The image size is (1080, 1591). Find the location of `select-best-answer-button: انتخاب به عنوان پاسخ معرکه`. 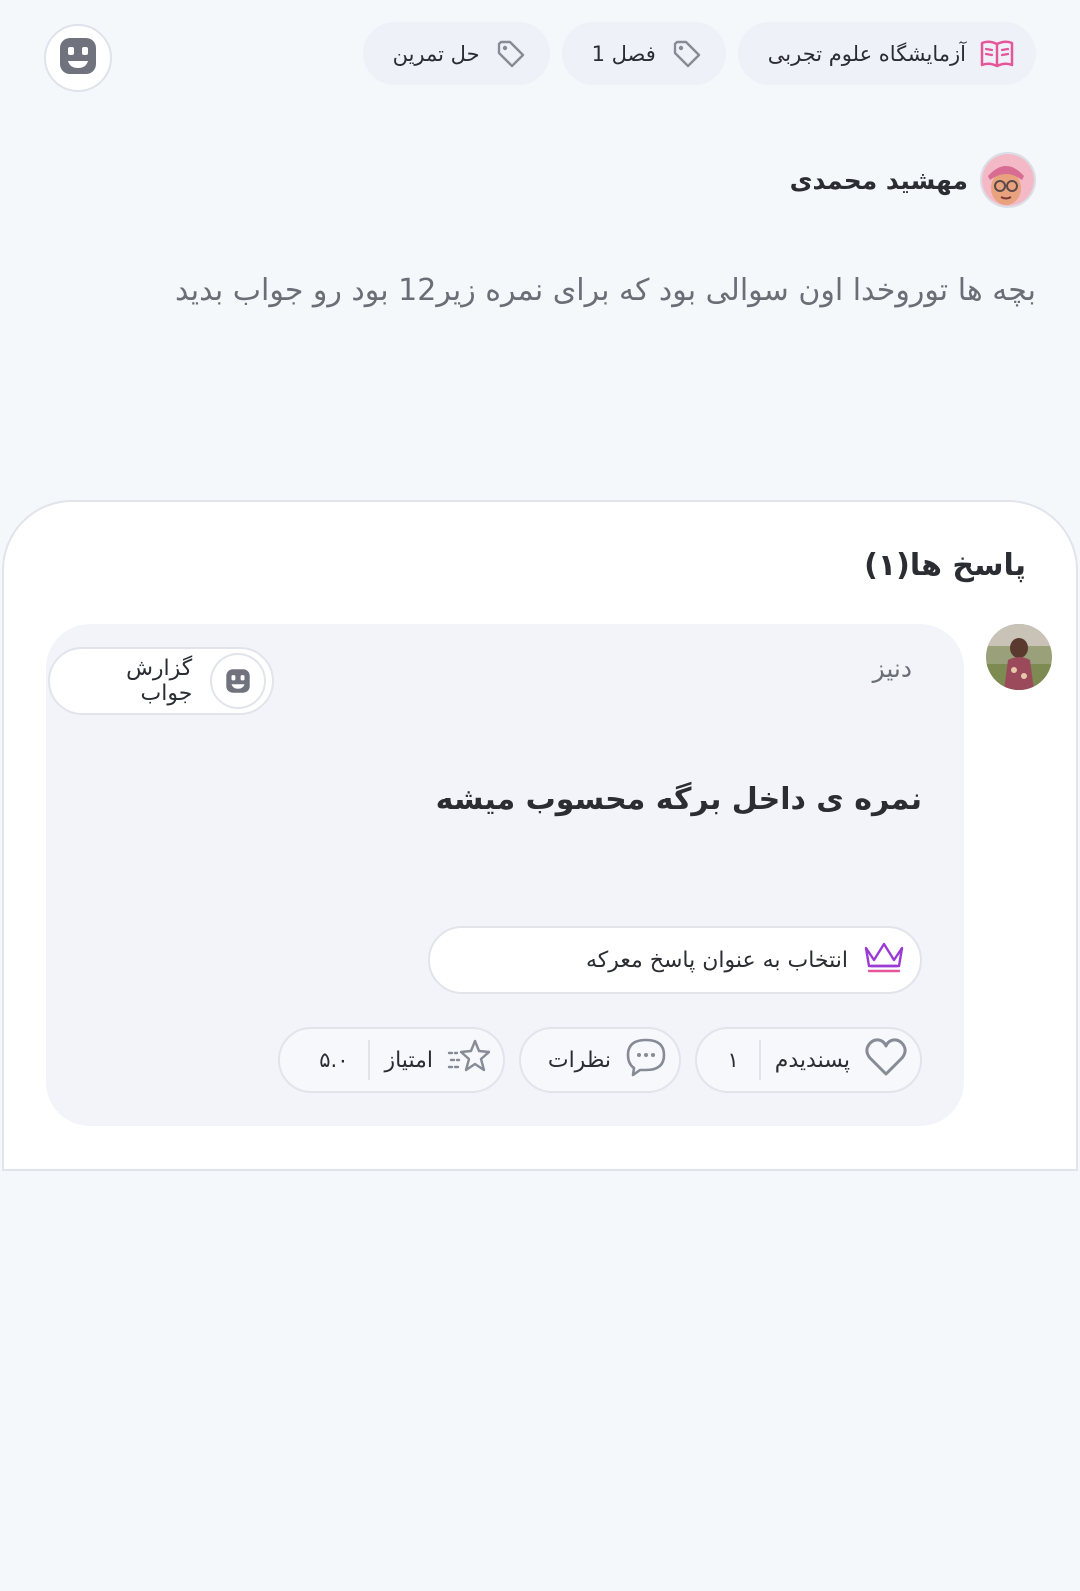

select-best-answer-button: انتخاب به عنوان پاسخ معرکه is located at coordinates (675, 960).